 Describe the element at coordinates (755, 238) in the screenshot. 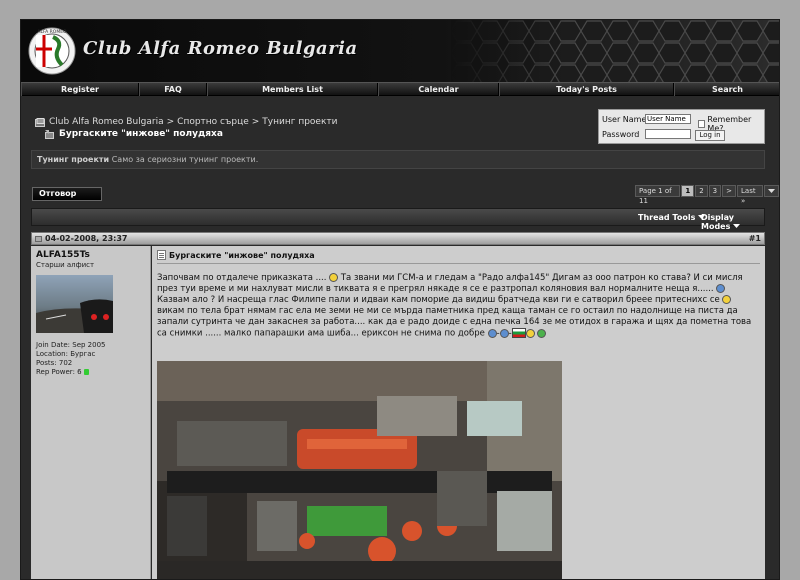

I see `post-number: #1` at that location.